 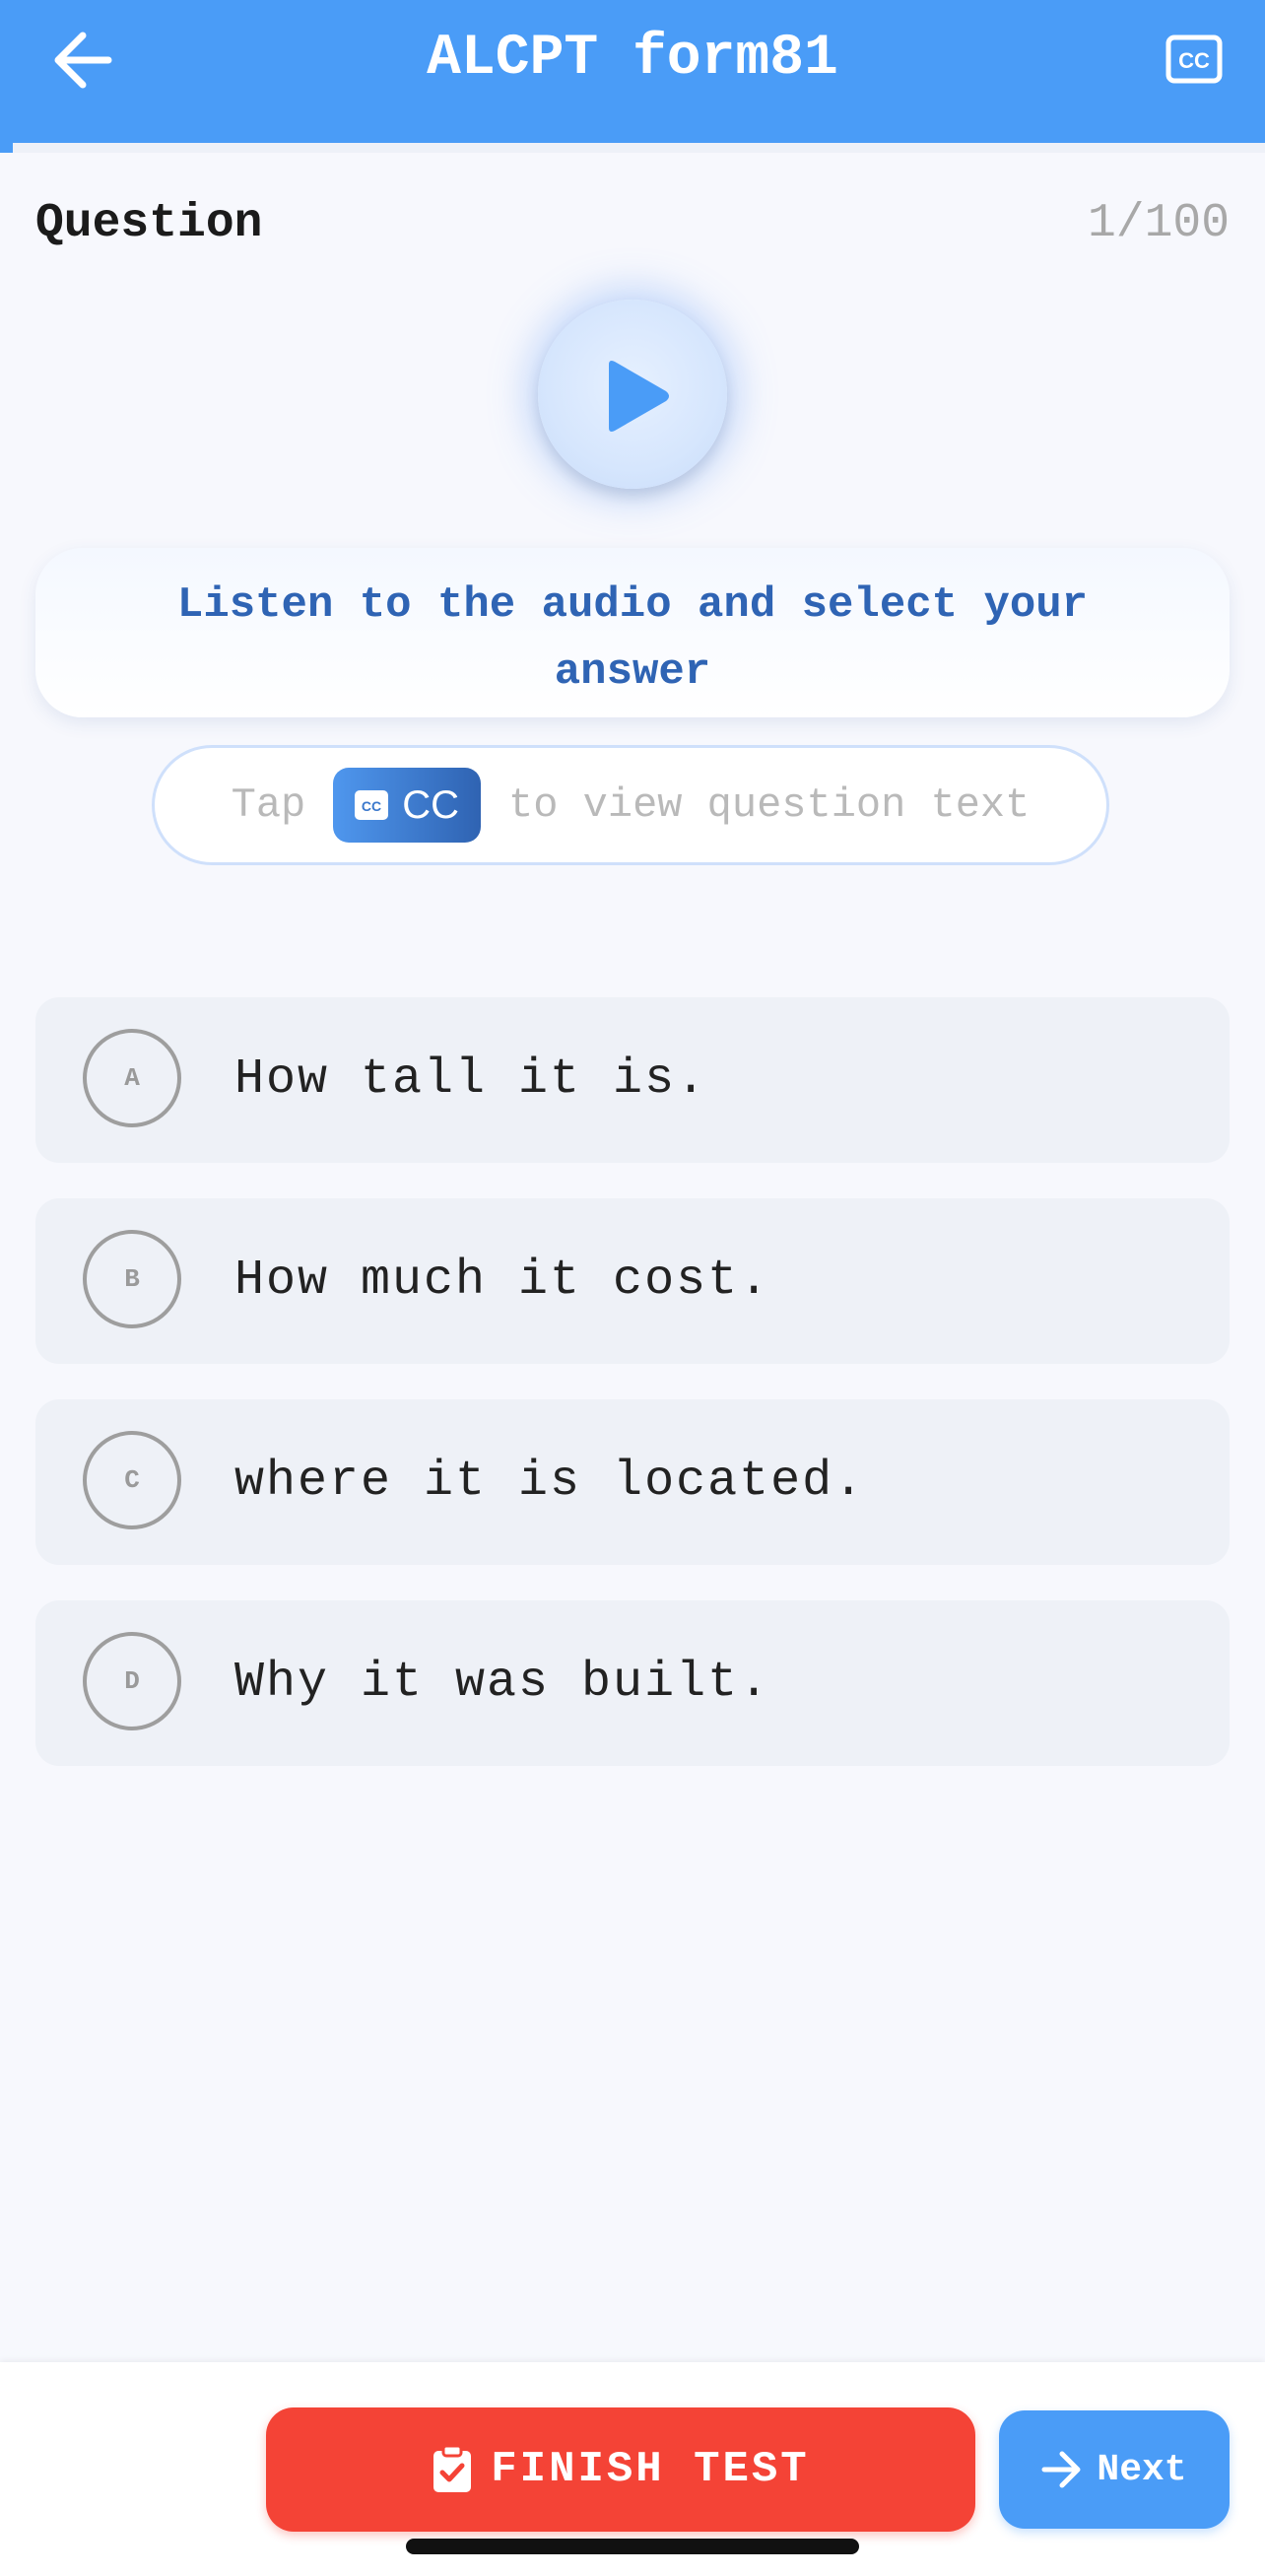 I want to click on question-label: Question, so click(x=149, y=223).